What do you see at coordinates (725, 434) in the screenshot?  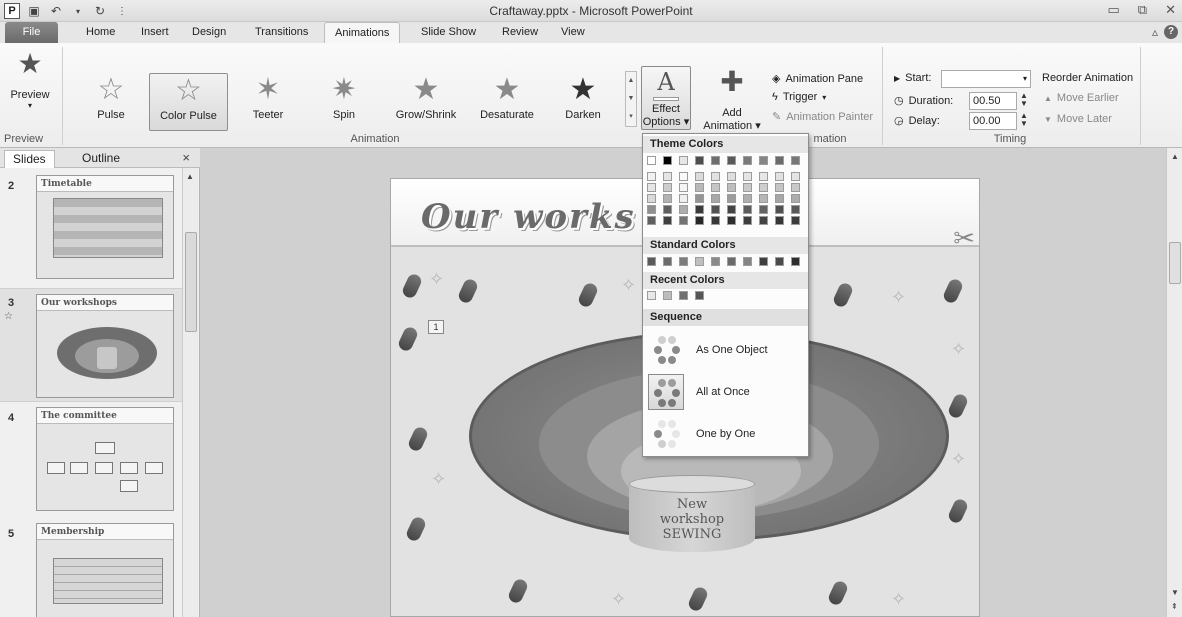 I see `sequence-one-by-one: One by One` at bounding box center [725, 434].